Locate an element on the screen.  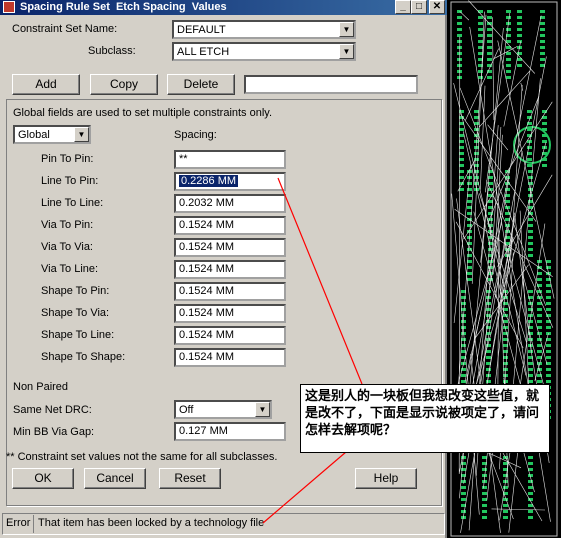
arrow-to-field is located at coordinates (320, 281).